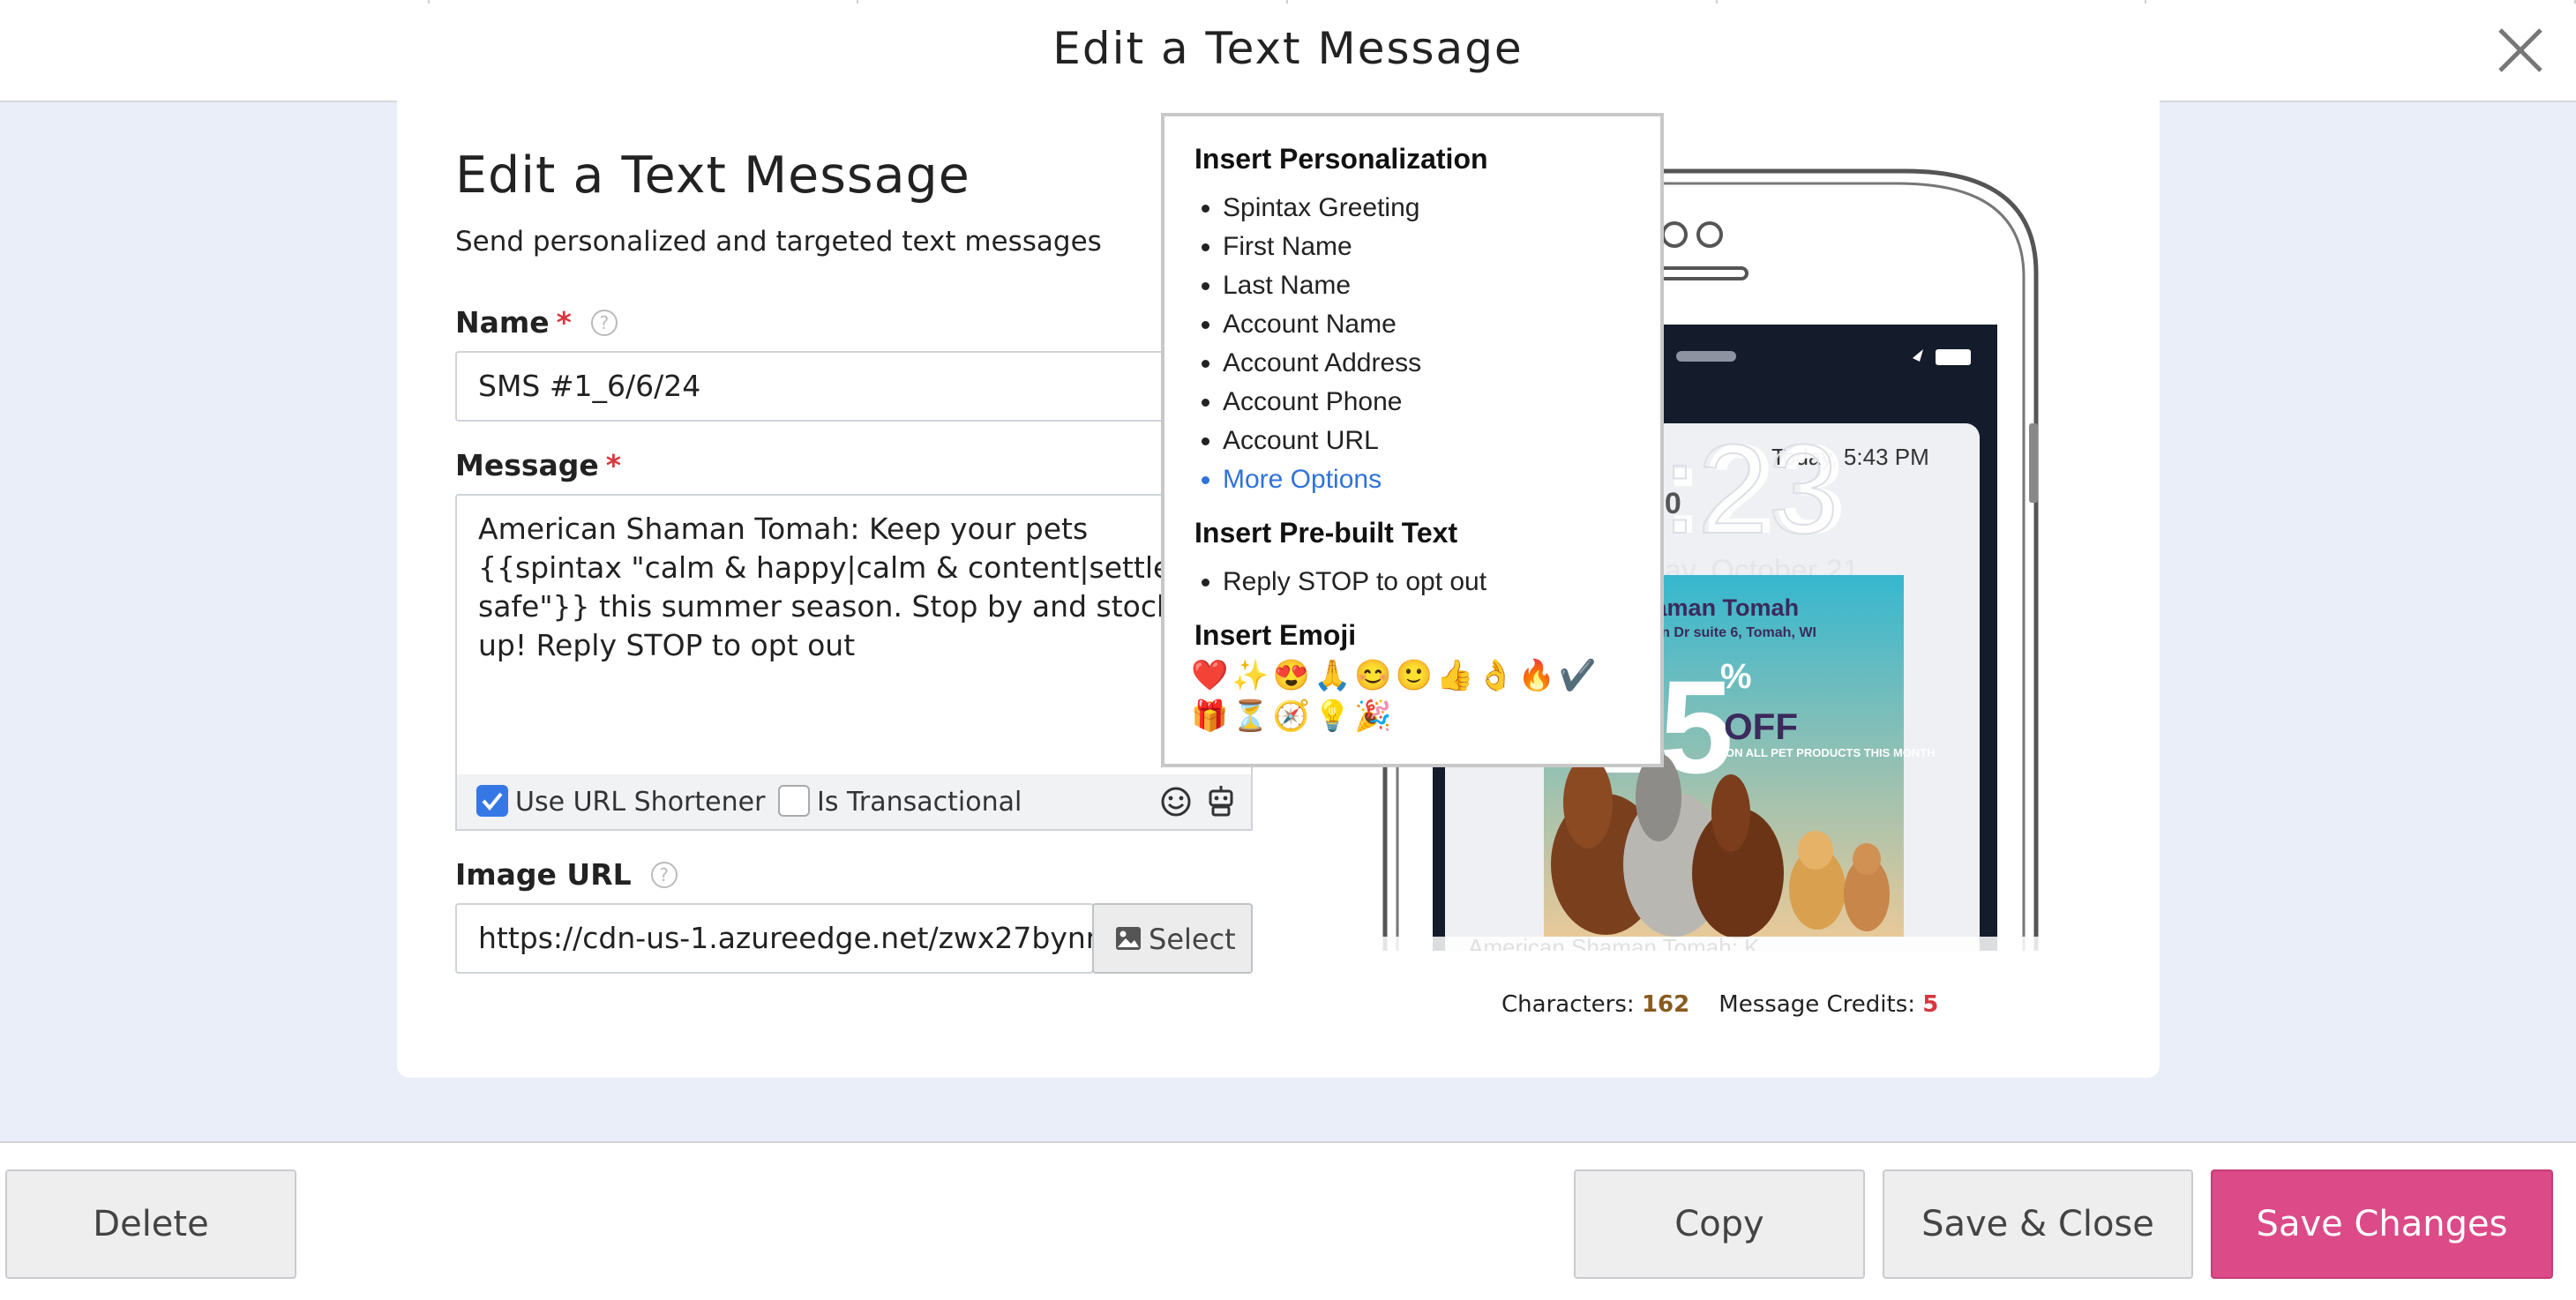  I want to click on select-label: Select, so click(1193, 940).